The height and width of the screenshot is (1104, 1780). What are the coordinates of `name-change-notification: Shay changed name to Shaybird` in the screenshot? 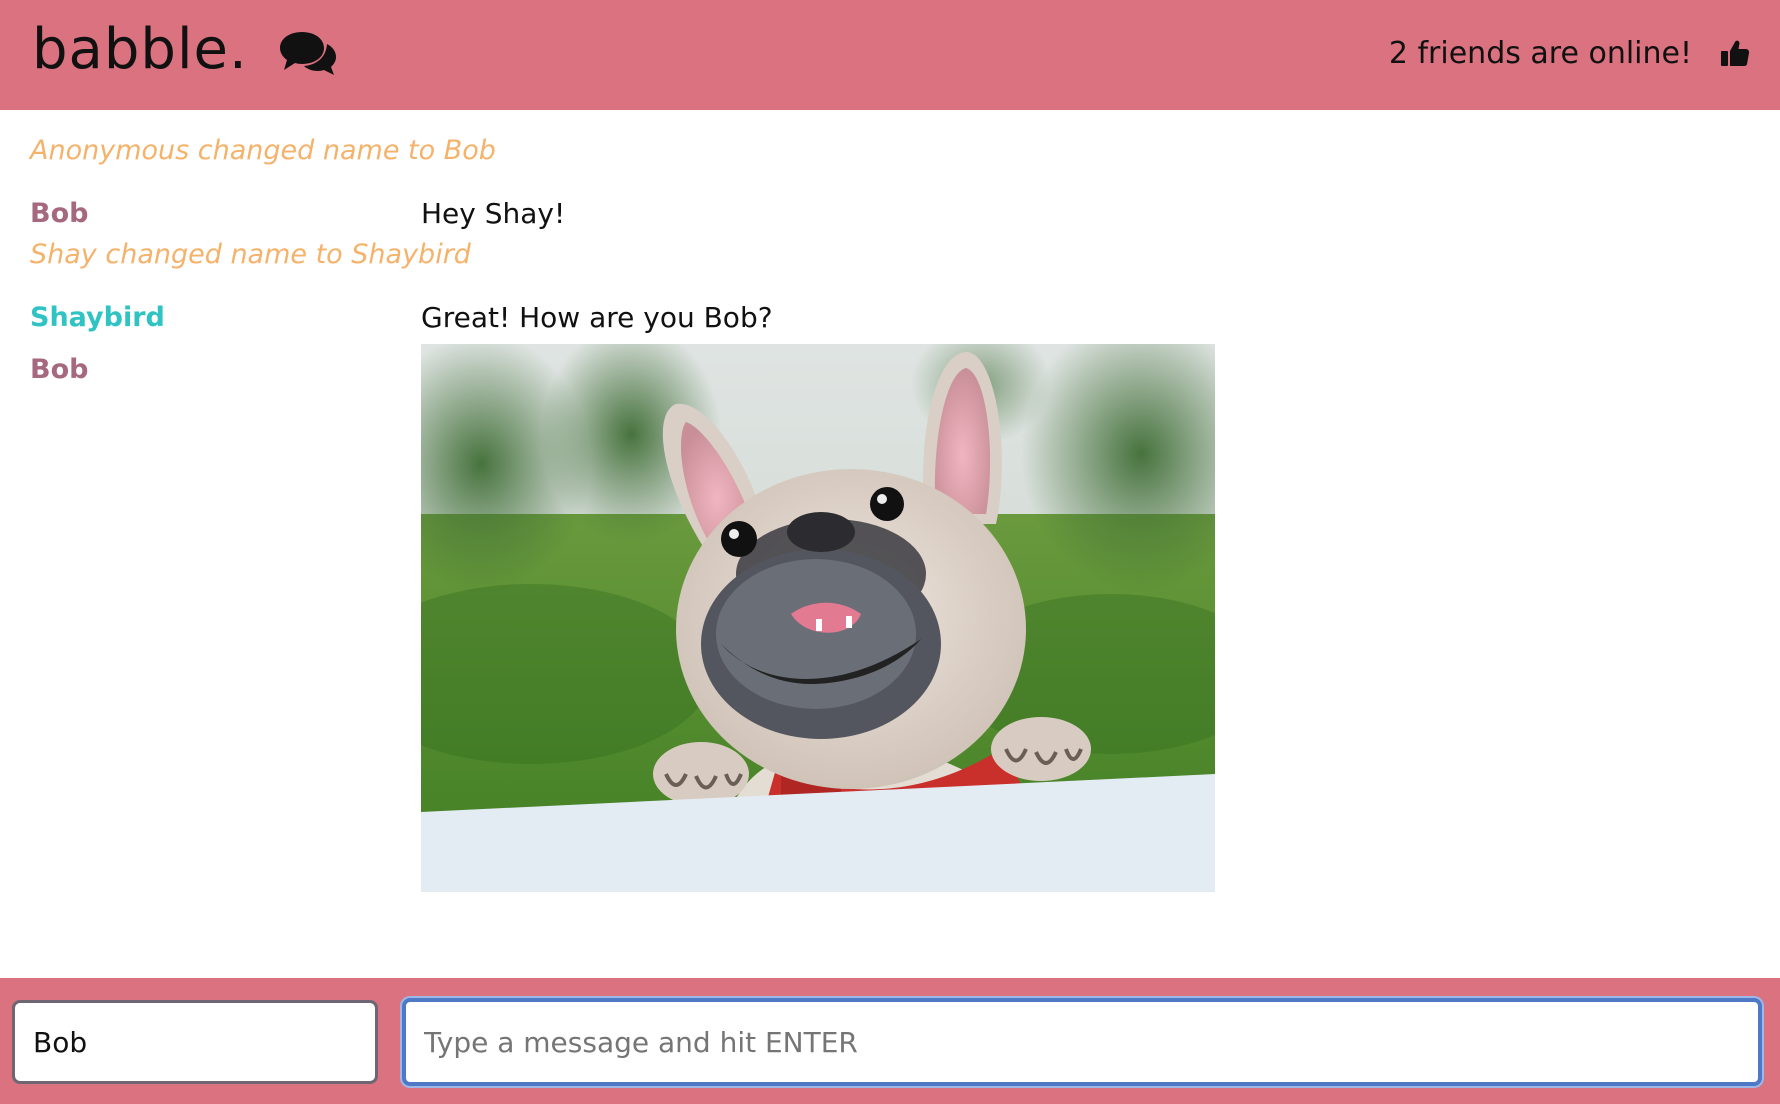 It's located at (250, 254).